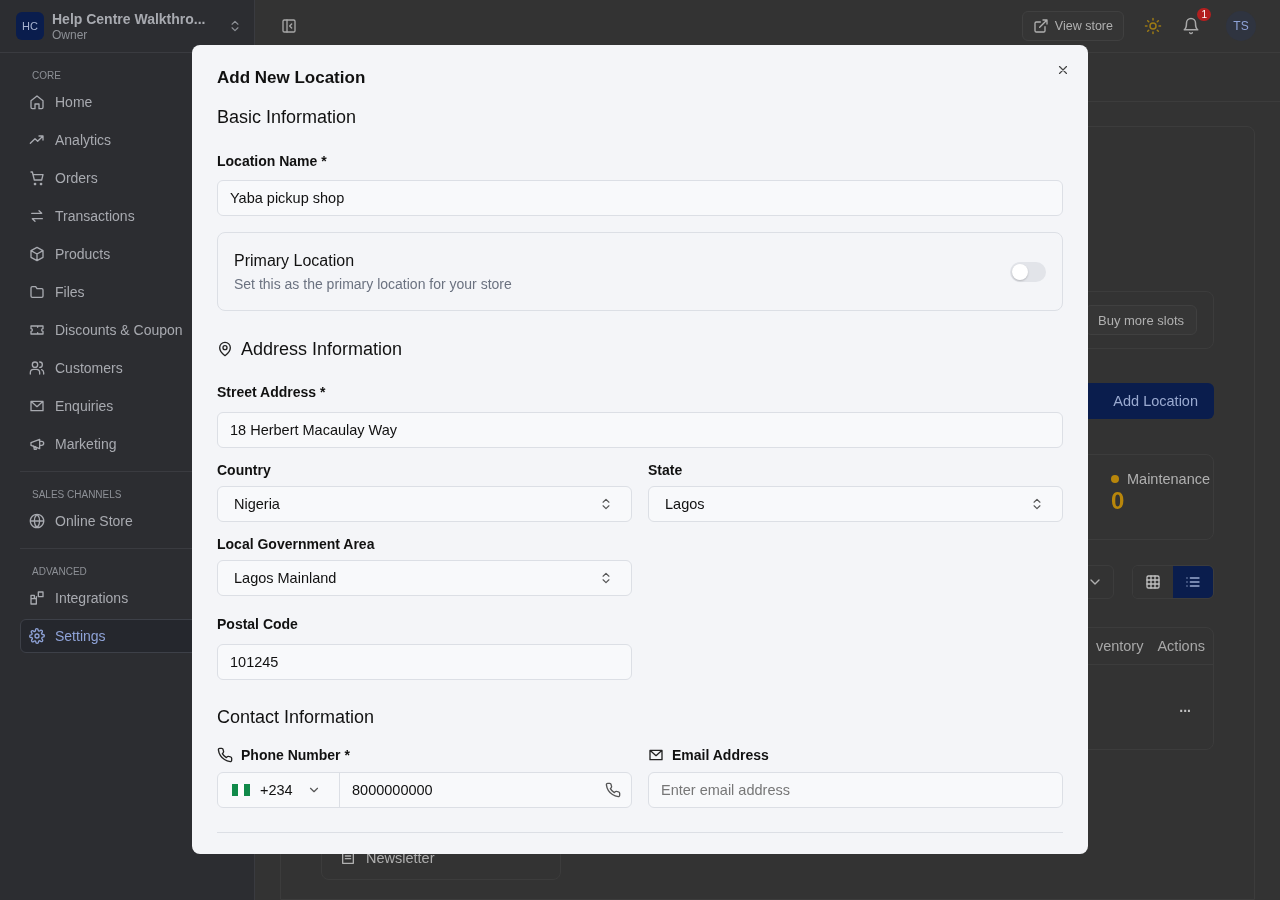 This screenshot has height=900, width=1280. I want to click on megaphone-icon, so click(37, 444).